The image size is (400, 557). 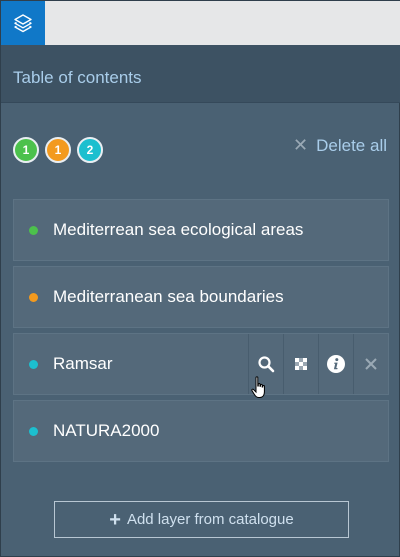 I want to click on close-icon: ✕, so click(x=301, y=145).